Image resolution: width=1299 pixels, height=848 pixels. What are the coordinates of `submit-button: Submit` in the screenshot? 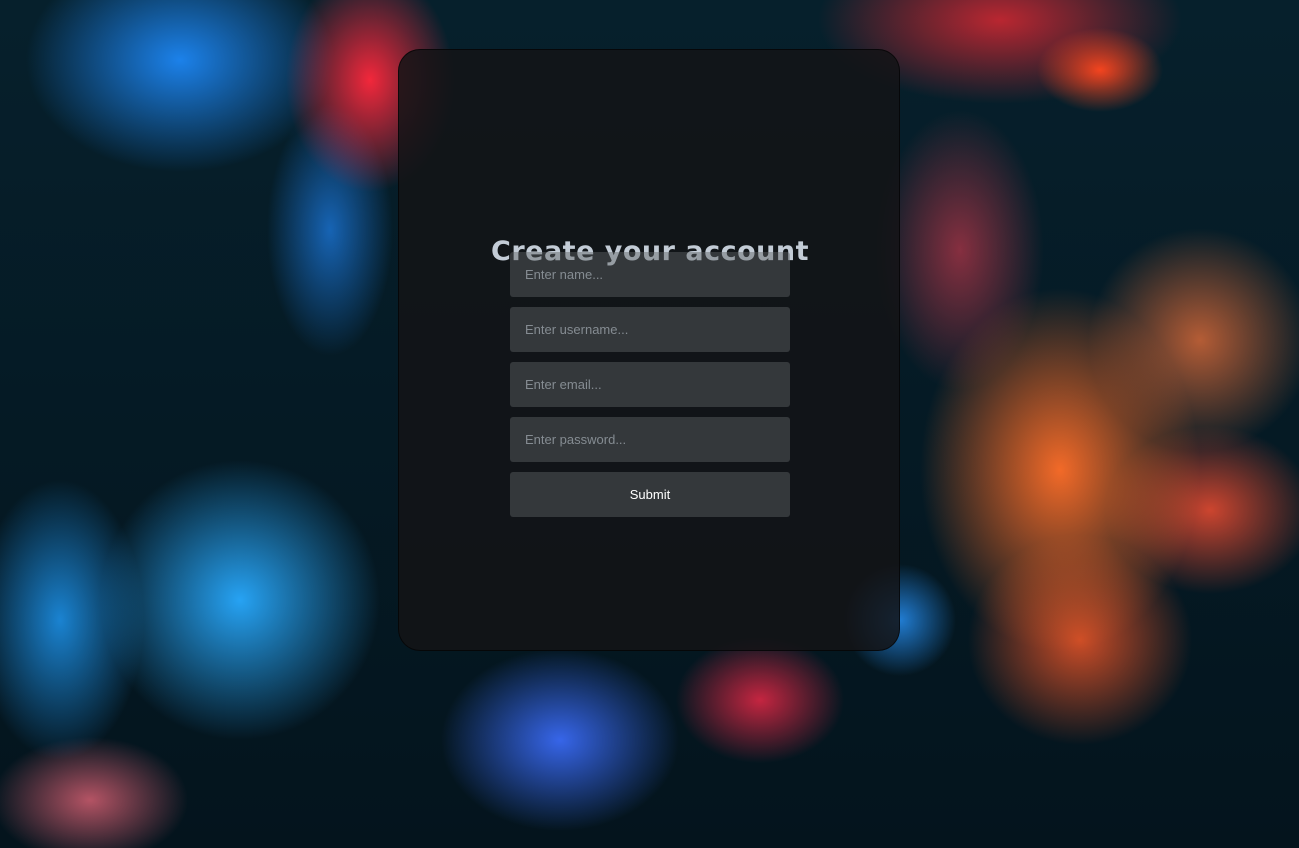 It's located at (650, 494).